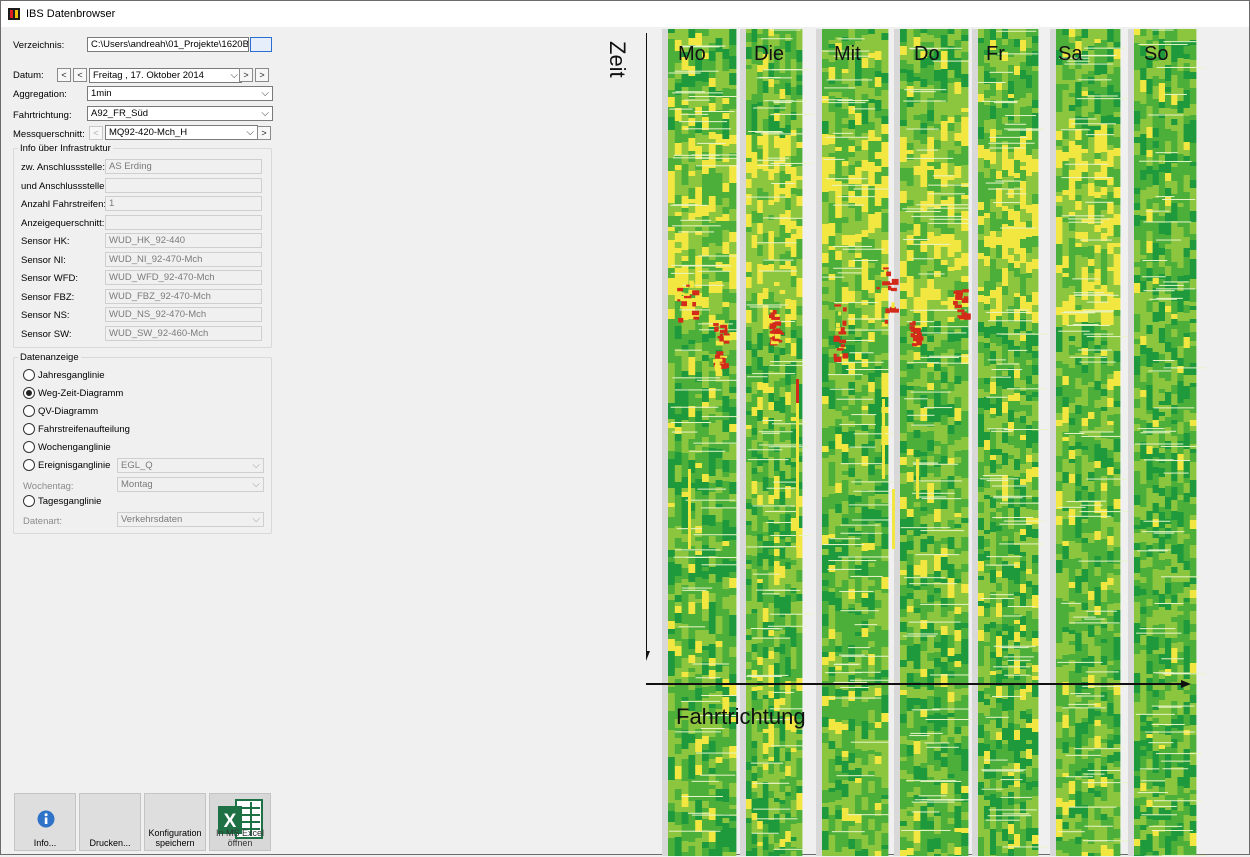 The width and height of the screenshot is (1250, 857). Describe the element at coordinates (38, 45) in the screenshot. I see `verzeichnis-label: Verzeichnis:` at that location.